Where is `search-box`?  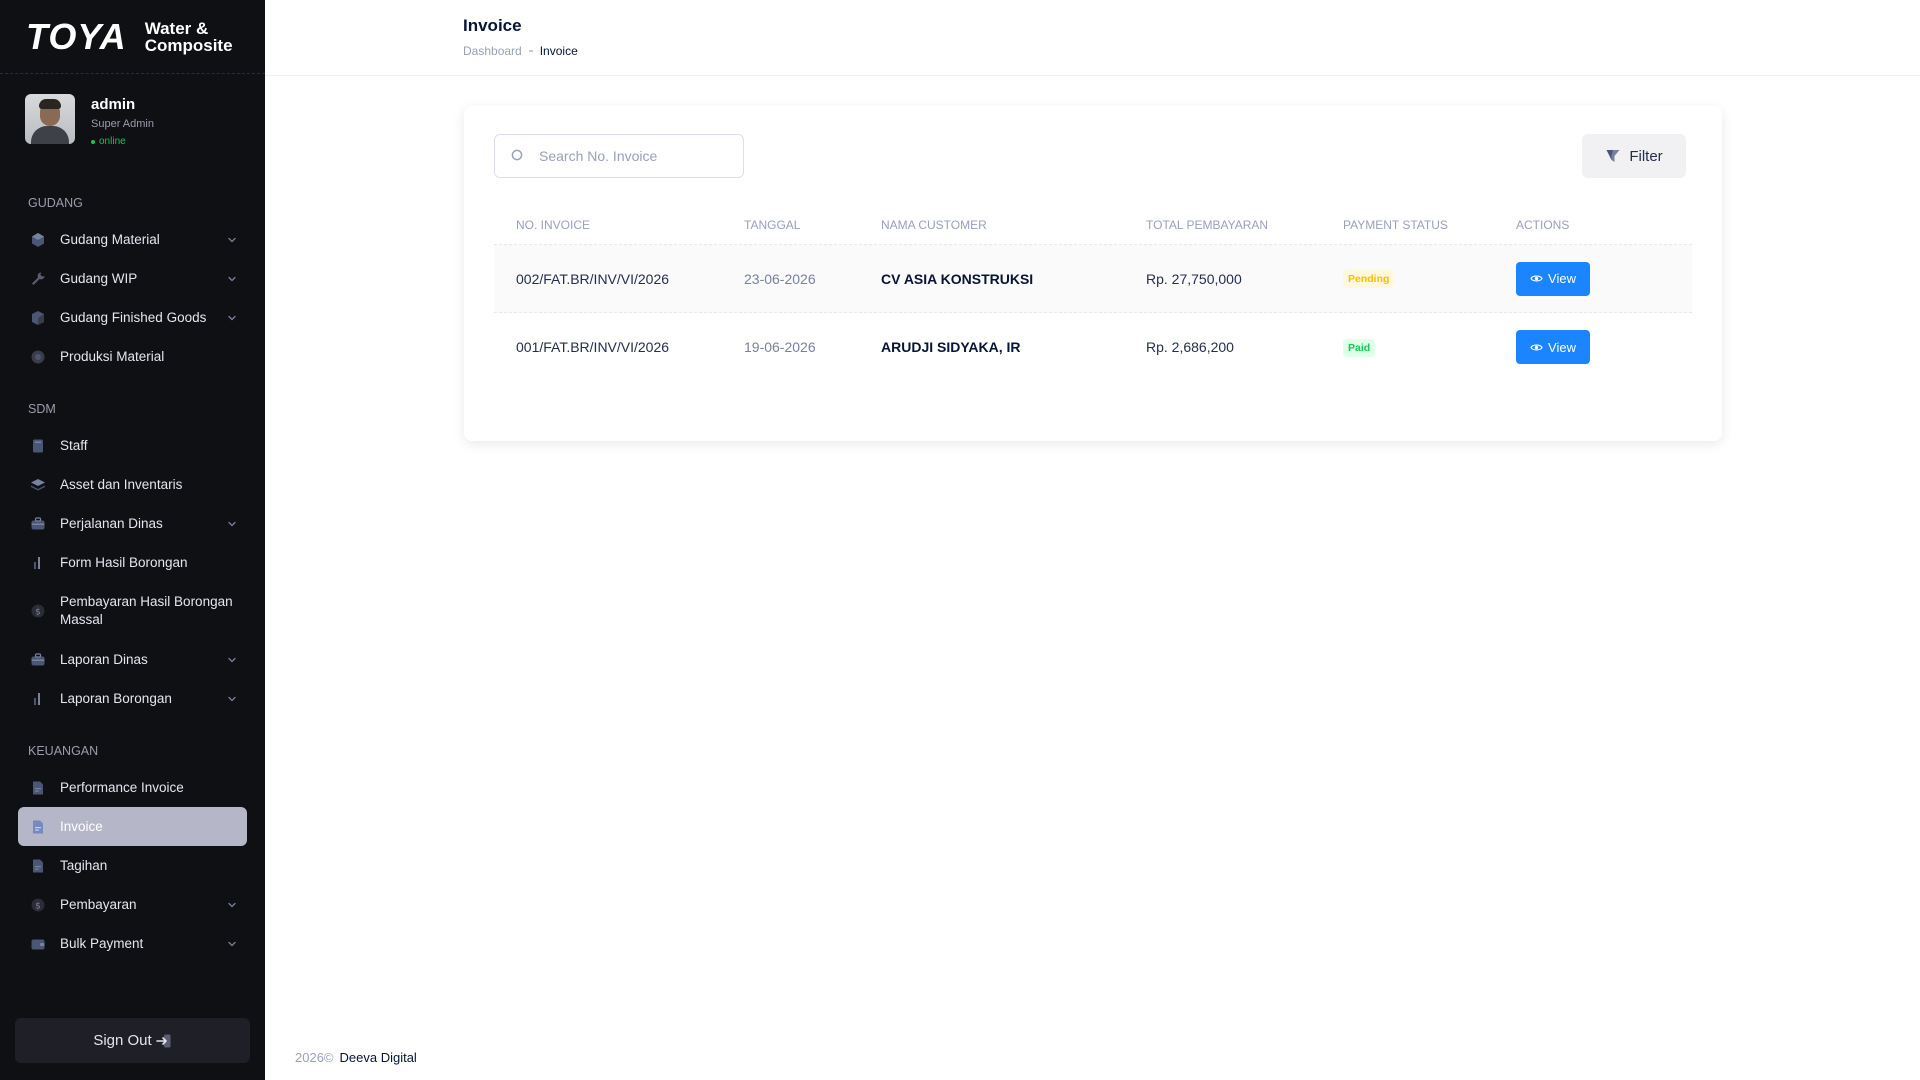
search-box is located at coordinates (619, 156).